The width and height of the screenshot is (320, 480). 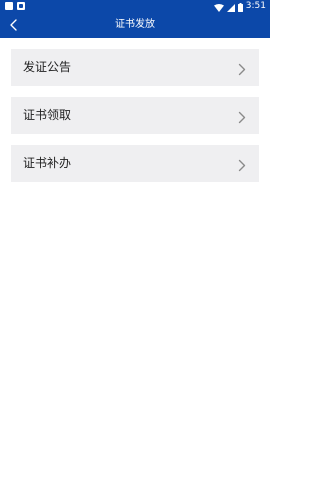 I want to click on status-bar: 3:51, so click(x=135, y=6).